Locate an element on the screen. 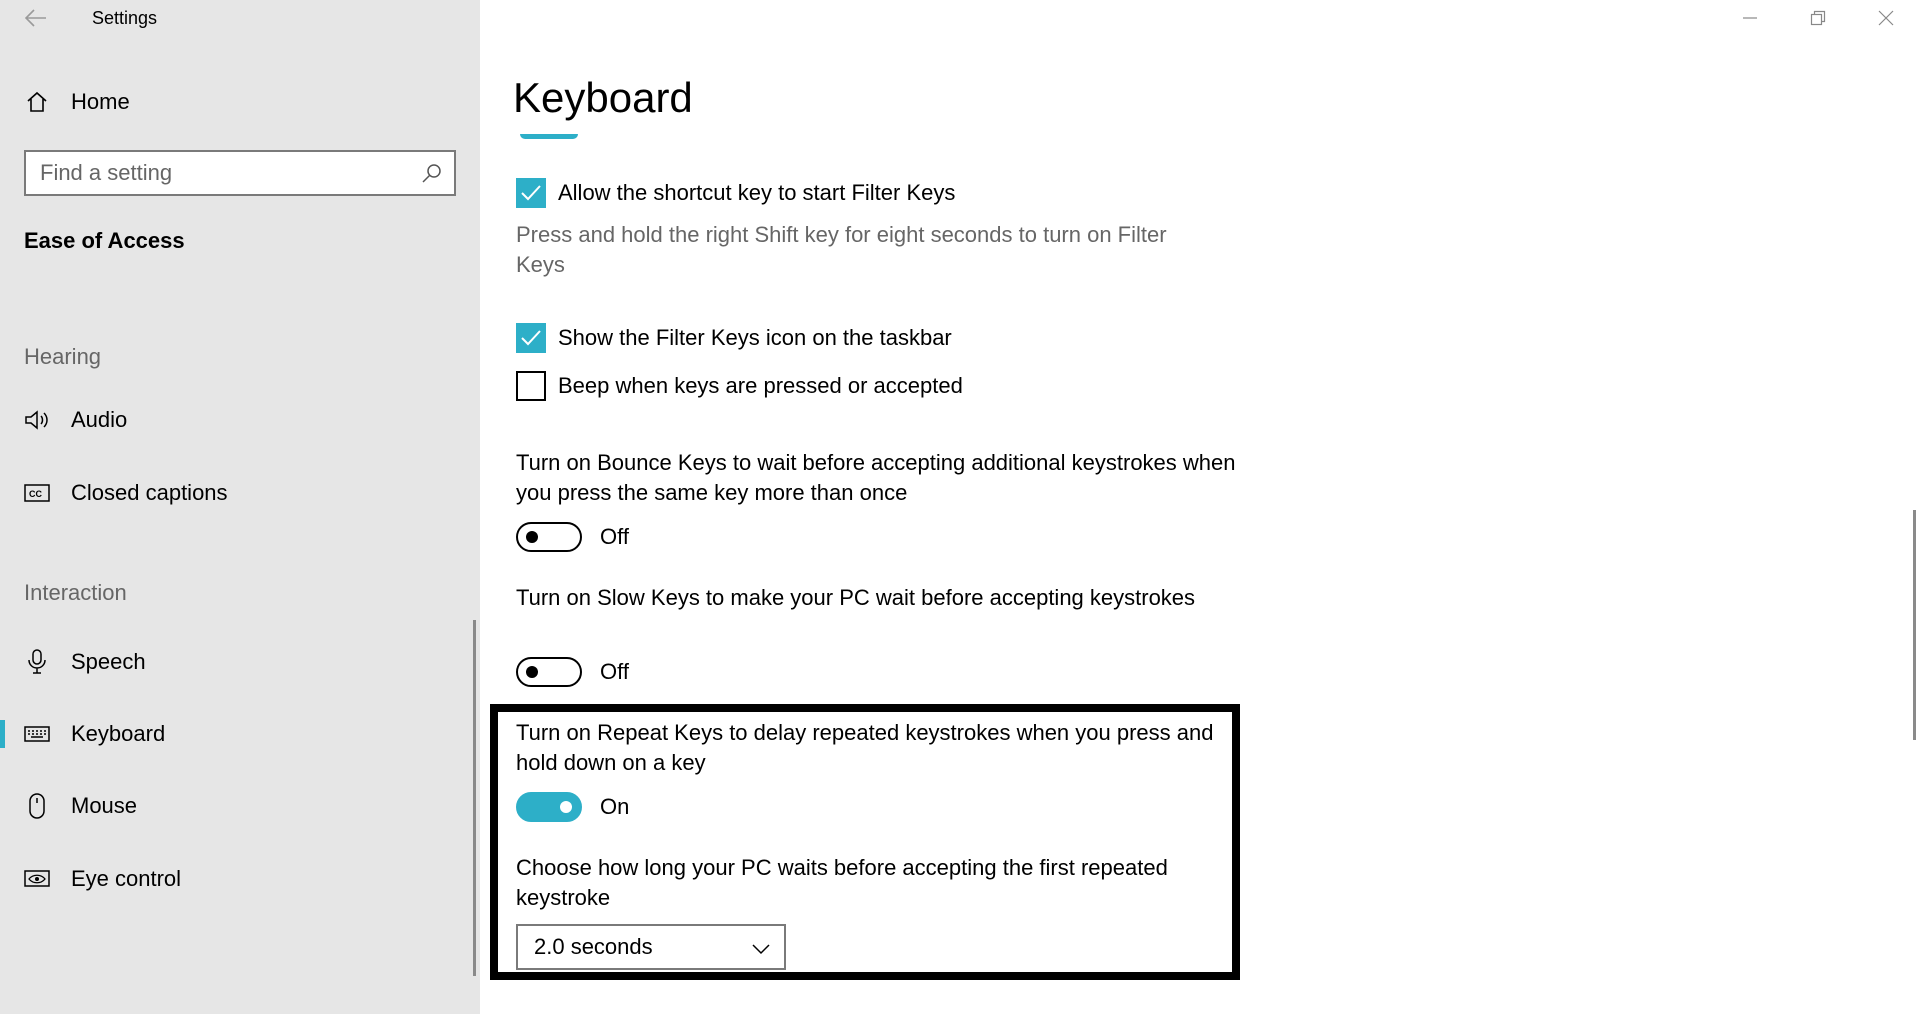 This screenshot has height=1014, width=1920. beep-checkbox is located at coordinates (531, 386).